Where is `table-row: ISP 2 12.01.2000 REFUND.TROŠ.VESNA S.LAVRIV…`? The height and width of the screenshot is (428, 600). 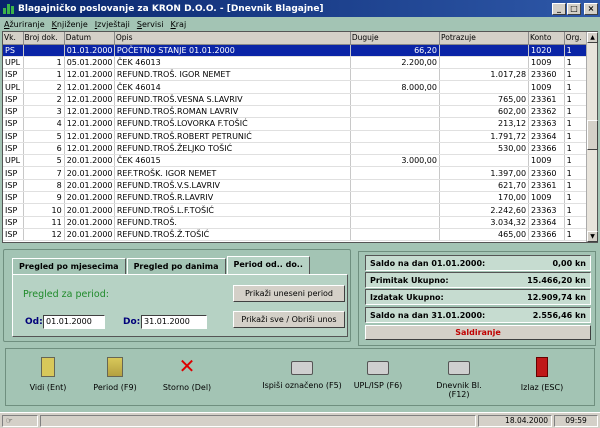 table-row: ISP 2 12.01.2000 REFUND.TROŠ.VESNA S.LAVRIV… is located at coordinates (295, 99).